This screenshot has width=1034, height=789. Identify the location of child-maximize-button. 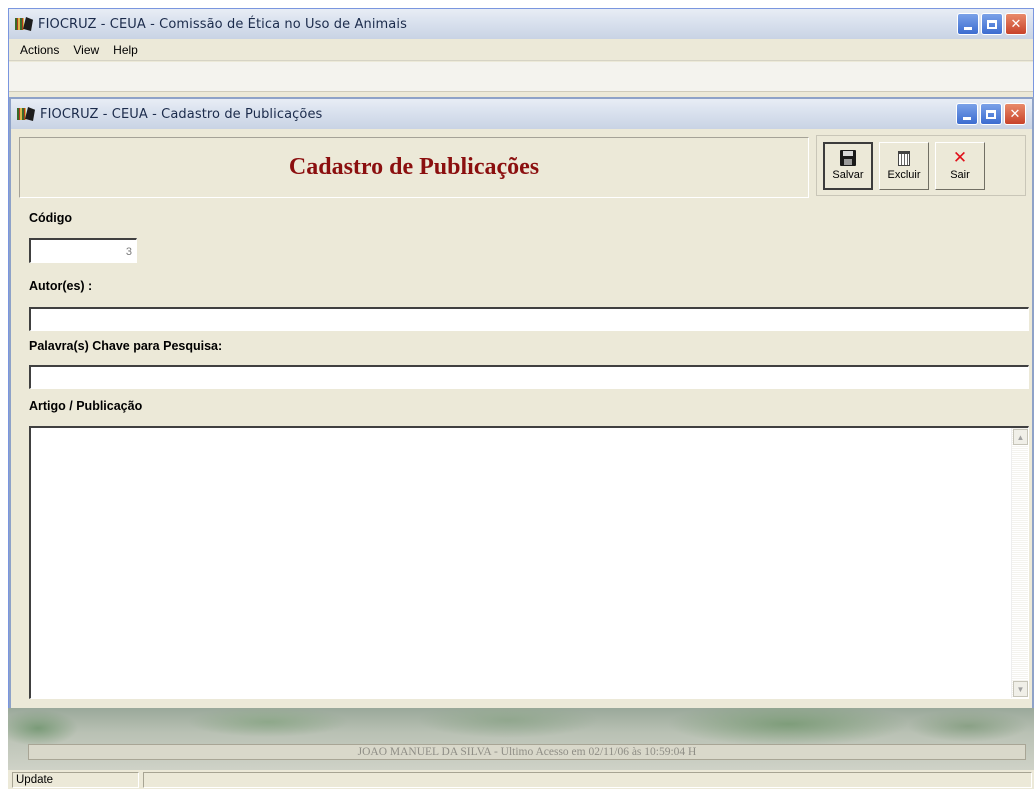
(991, 114).